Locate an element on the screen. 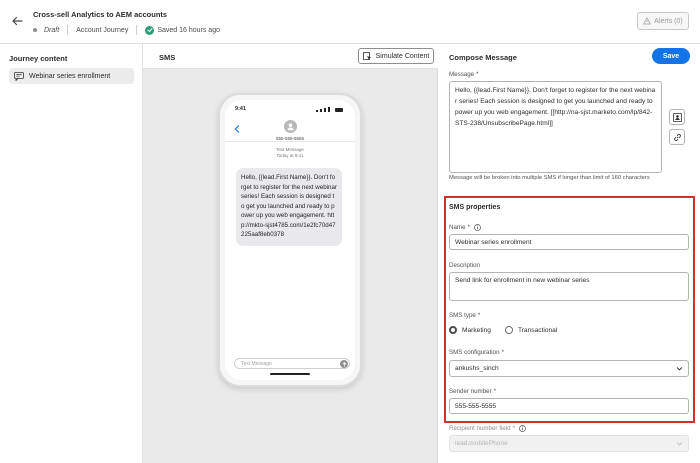 The image size is (700, 463). journey-title: Cross-sell Analytics to AEM accounts is located at coordinates (100, 14).